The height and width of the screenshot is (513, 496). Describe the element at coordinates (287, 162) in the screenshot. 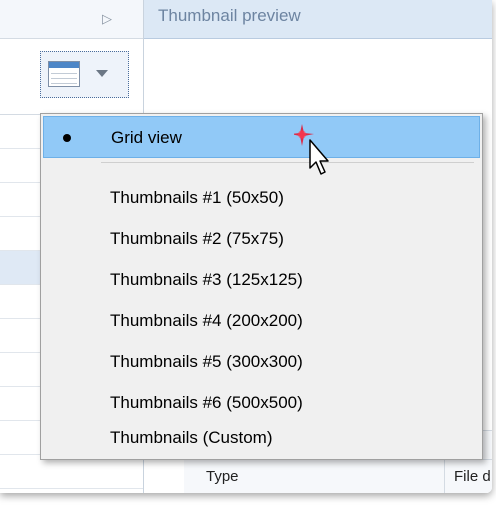

I see `menu-separator` at that location.